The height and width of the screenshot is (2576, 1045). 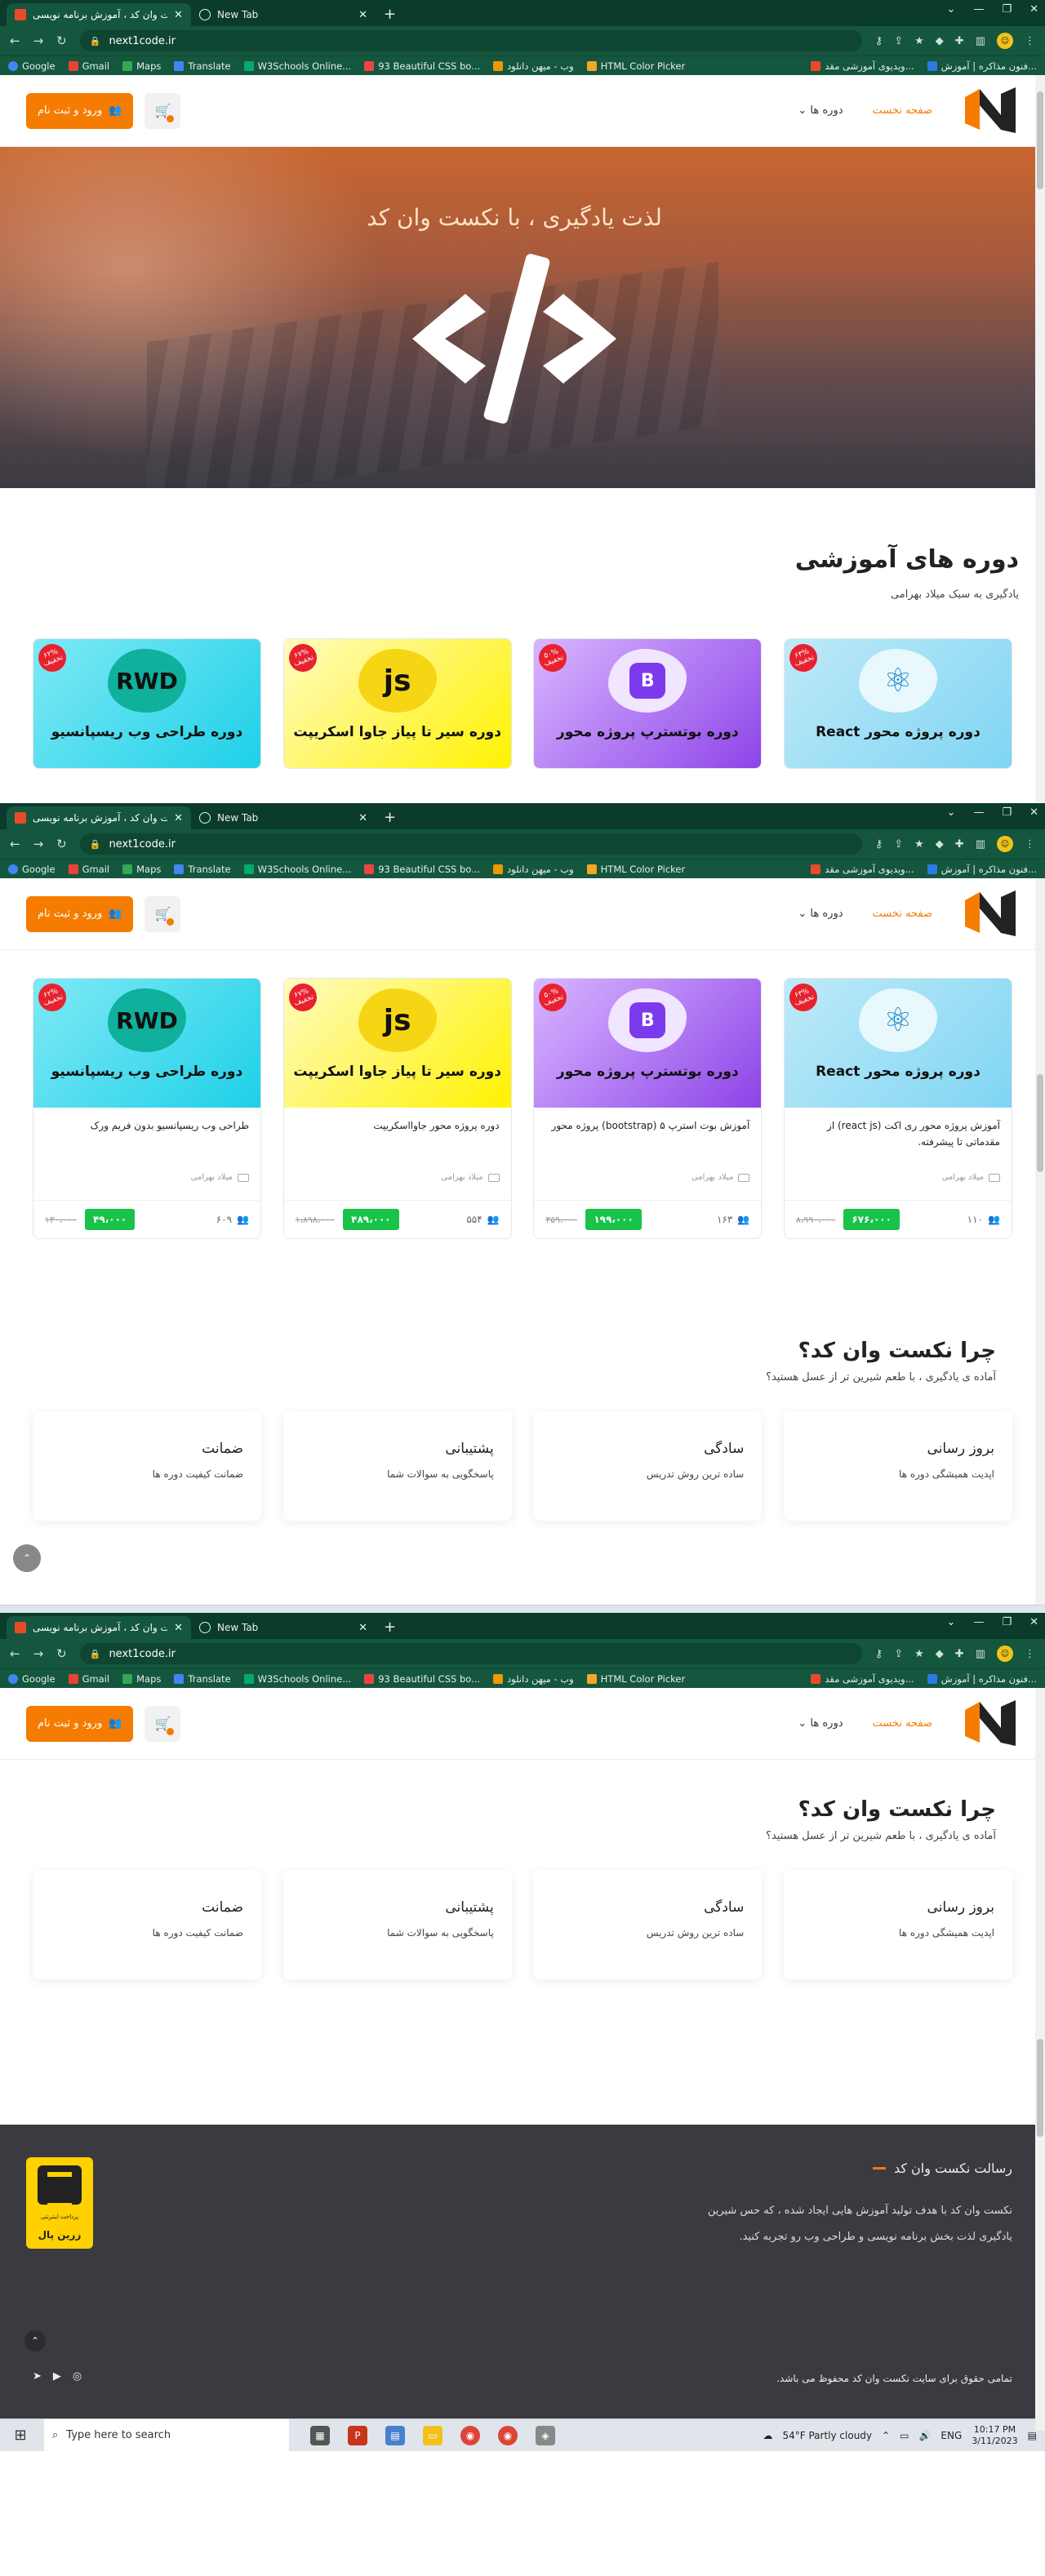 I want to click on url-field: 🔒 next1code.ir, so click(x=470, y=844).